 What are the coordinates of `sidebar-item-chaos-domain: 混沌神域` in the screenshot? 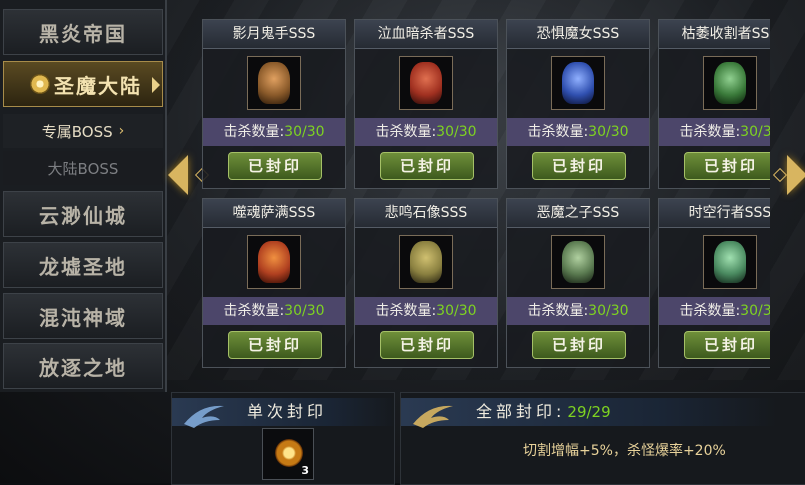 It's located at (83, 316).